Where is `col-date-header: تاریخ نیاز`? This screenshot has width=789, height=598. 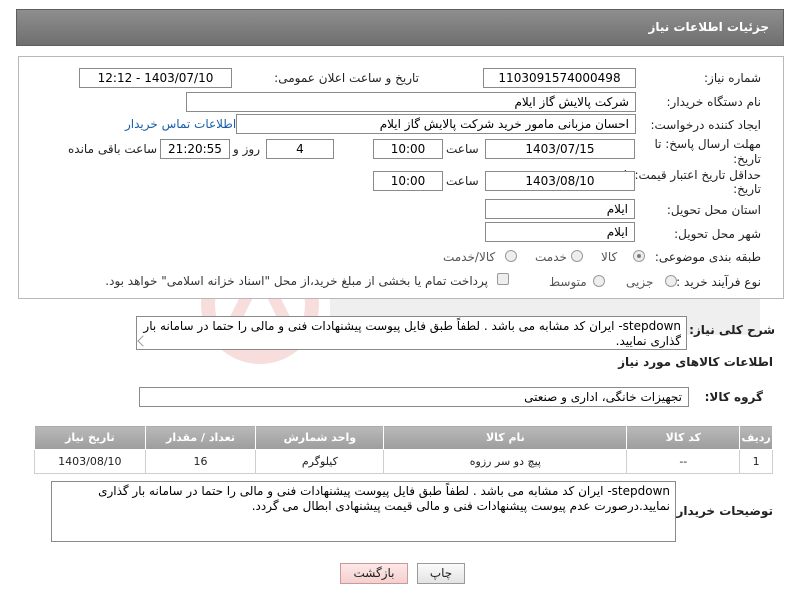
col-date-header: تاریخ نیاز is located at coordinates (90, 437).